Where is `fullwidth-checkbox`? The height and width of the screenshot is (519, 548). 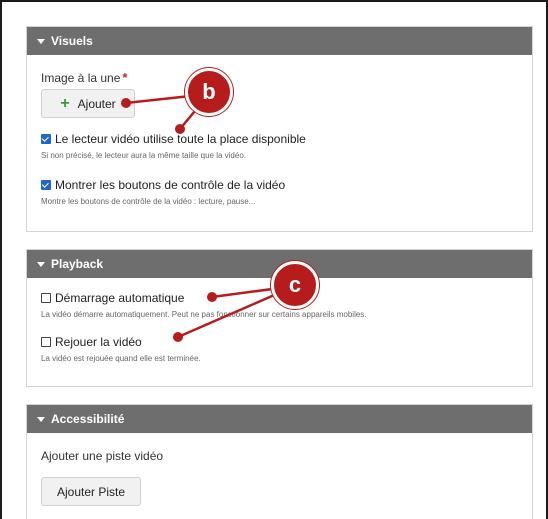 fullwidth-checkbox is located at coordinates (46, 139).